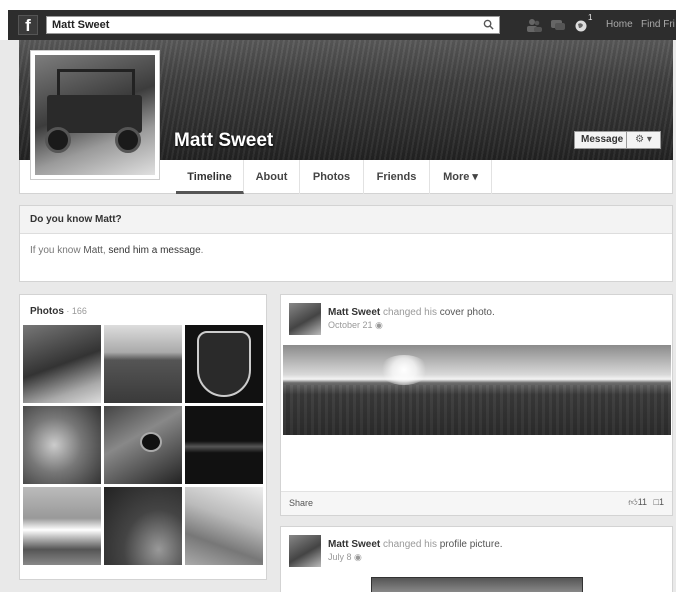 The width and height of the screenshot is (676, 592). I want to click on post-date-text: October 21, so click(350, 325).